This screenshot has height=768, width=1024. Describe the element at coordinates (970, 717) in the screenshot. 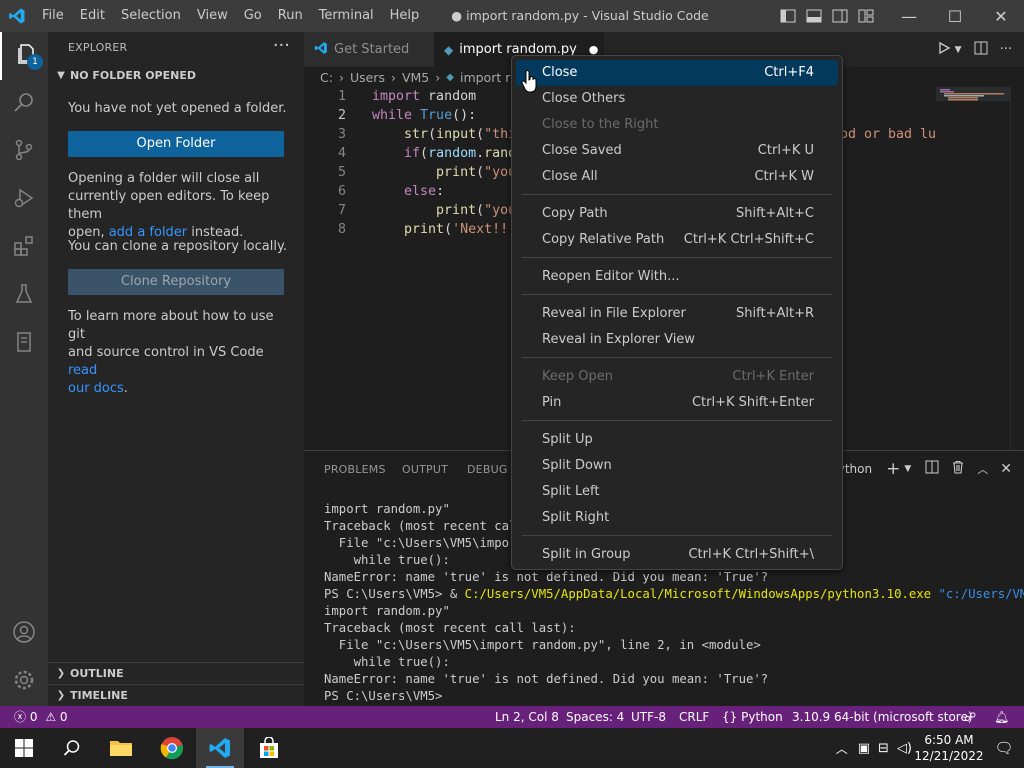

I see `feedback-icon: ☍` at that location.